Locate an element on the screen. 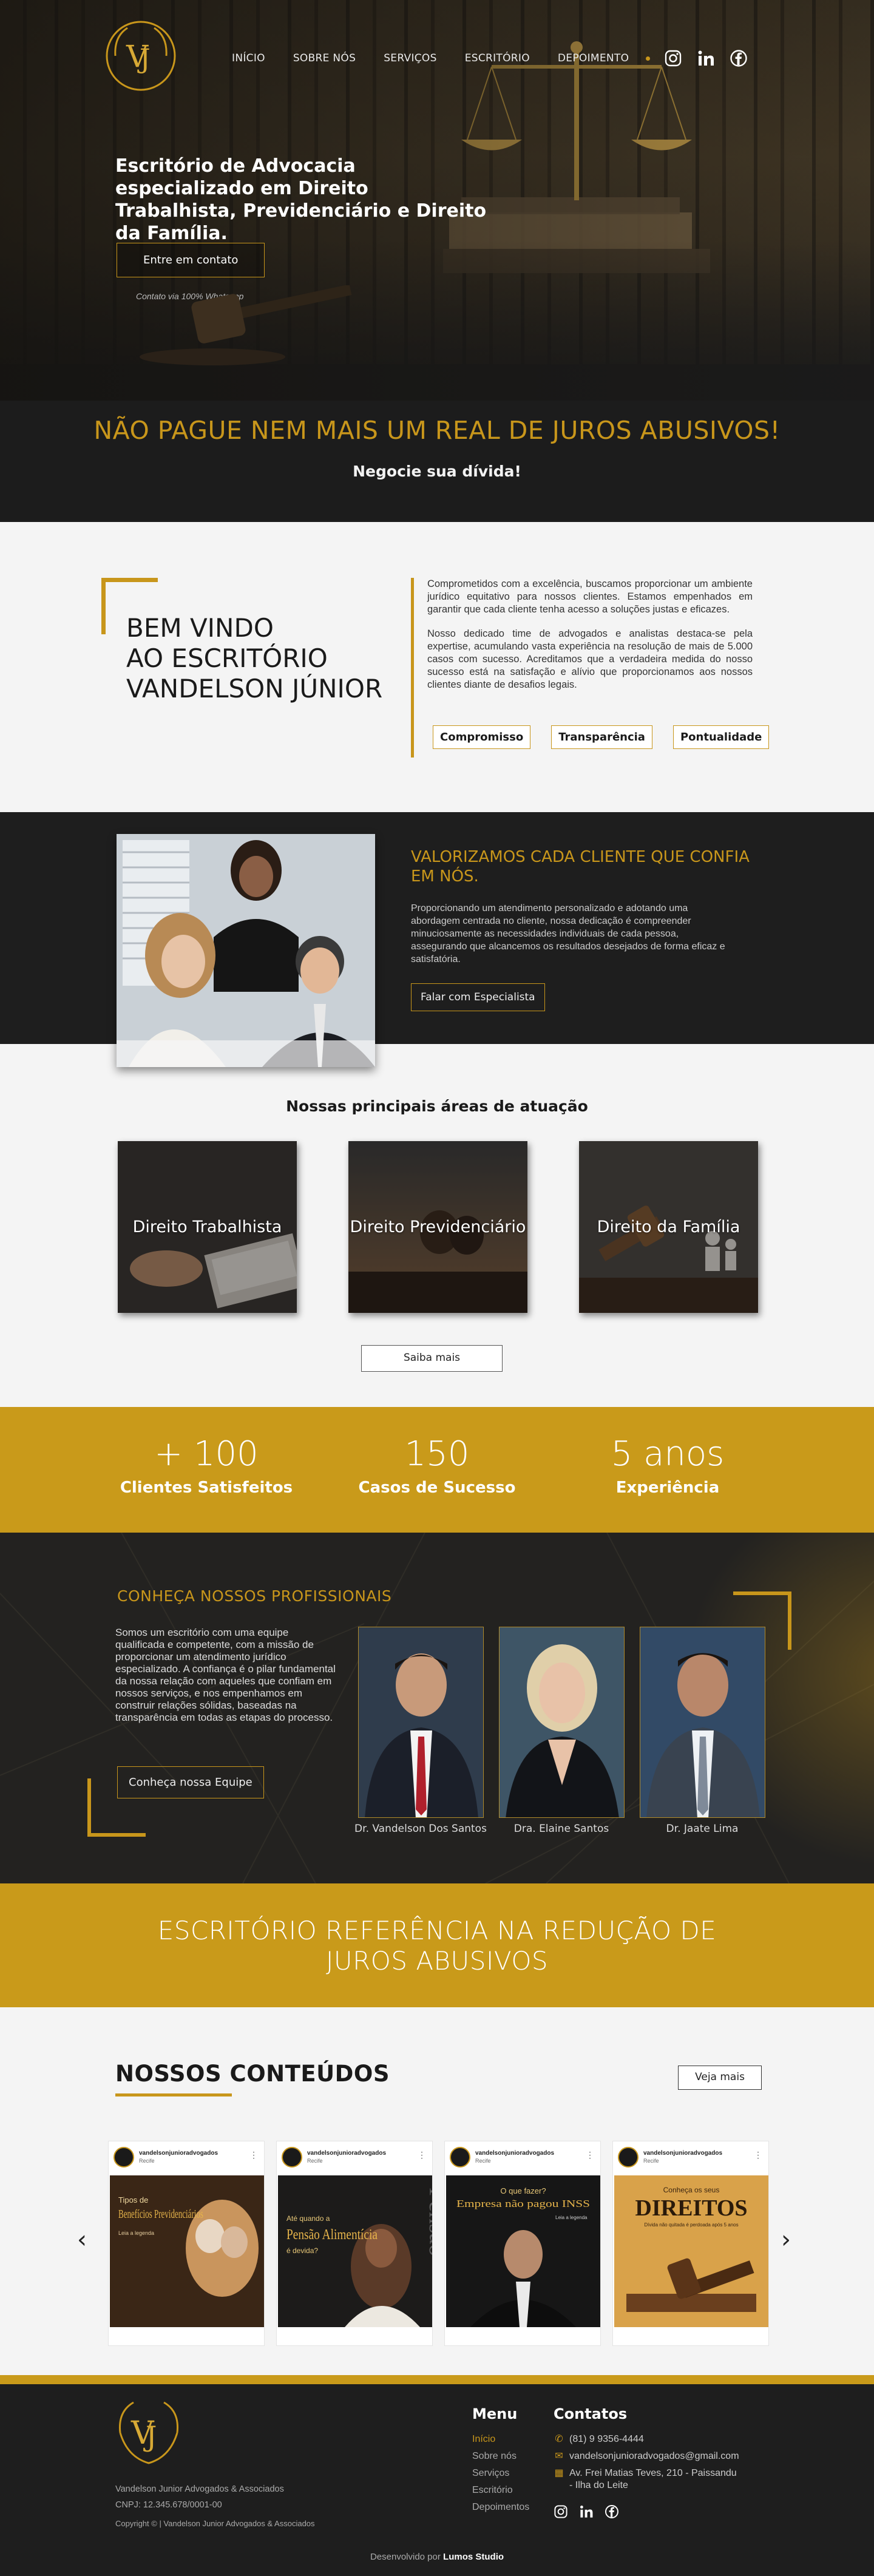  post-handle: vandelsonjunioradvogados Recife is located at coordinates (178, 2157).